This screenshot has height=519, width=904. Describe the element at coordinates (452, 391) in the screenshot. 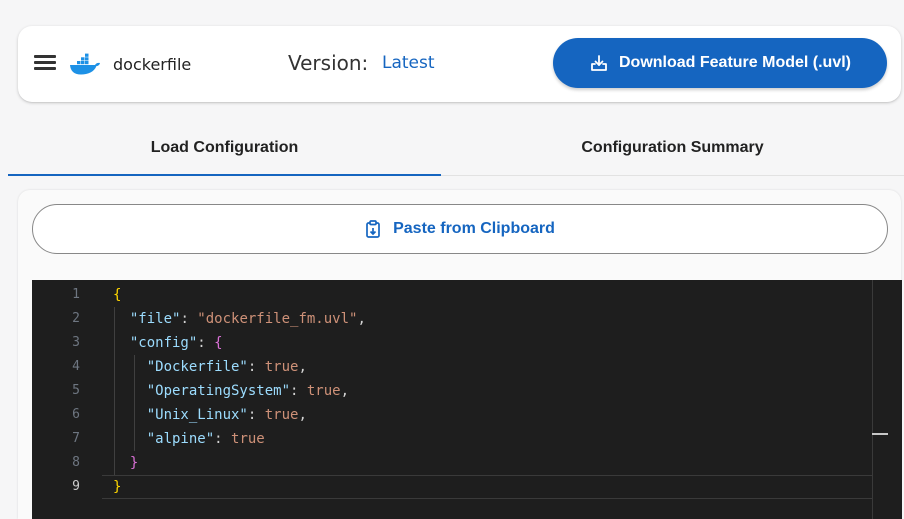

I see `code-line: 5 "OperatingSystem": true,` at that location.